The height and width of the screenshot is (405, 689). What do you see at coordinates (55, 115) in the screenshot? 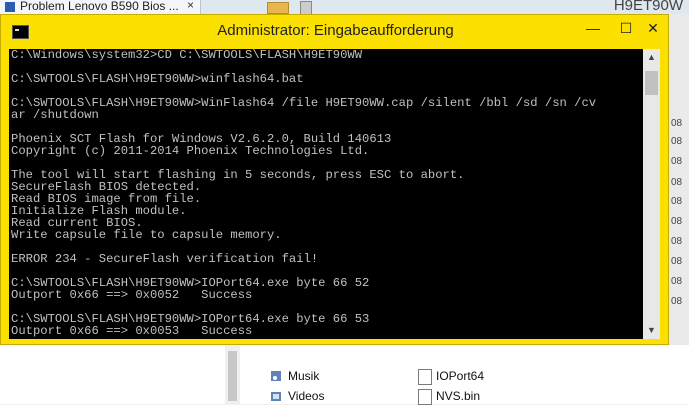
I see `console-line: ar /shutdown` at bounding box center [55, 115].